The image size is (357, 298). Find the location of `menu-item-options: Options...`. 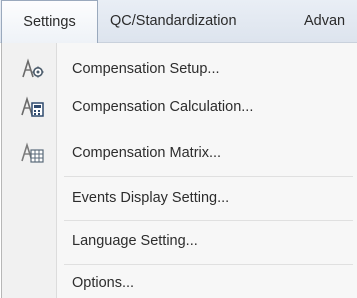

menu-item-options: Options... is located at coordinates (179, 281).